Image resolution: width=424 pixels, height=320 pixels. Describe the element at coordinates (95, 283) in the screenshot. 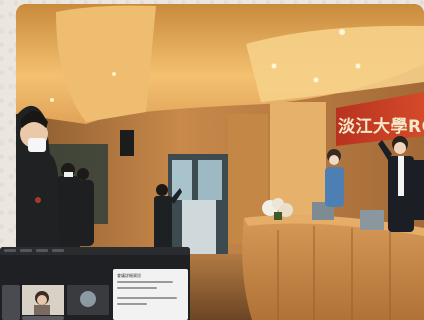

I see `video-meeting-window: 會議詳細資訊` at that location.